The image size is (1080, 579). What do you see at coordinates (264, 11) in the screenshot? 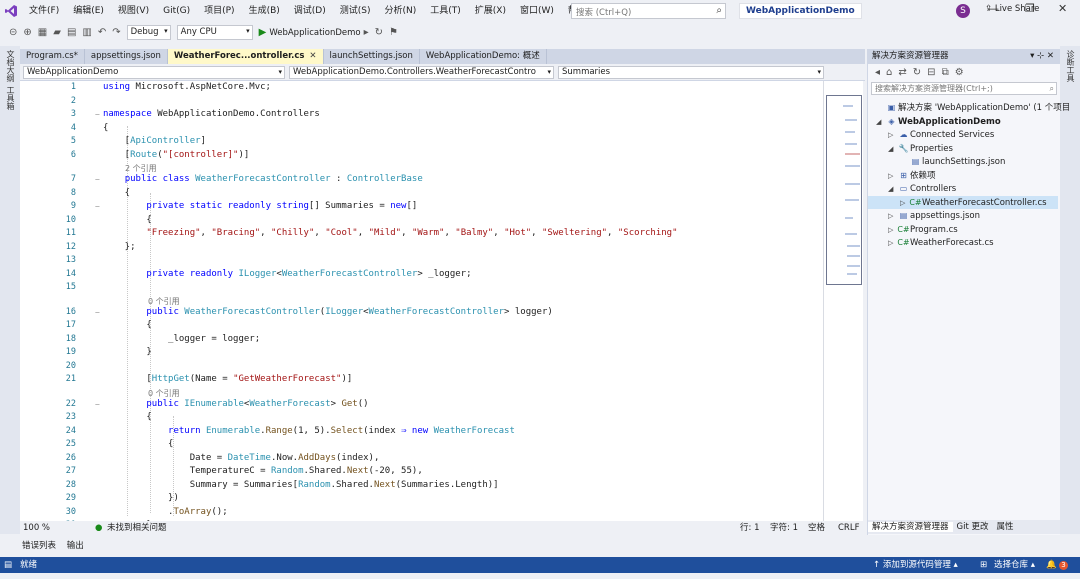
I see `menu-item: 生成(B)` at bounding box center [264, 11].